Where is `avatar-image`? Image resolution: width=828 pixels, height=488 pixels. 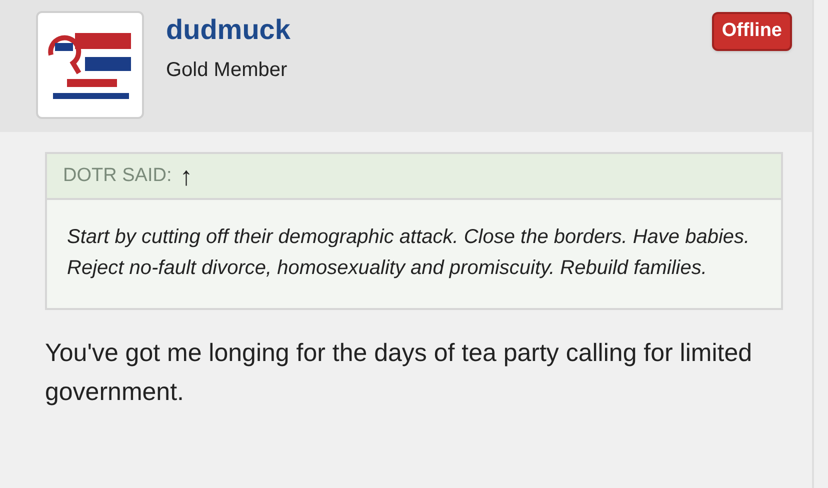
avatar-image is located at coordinates (90, 65).